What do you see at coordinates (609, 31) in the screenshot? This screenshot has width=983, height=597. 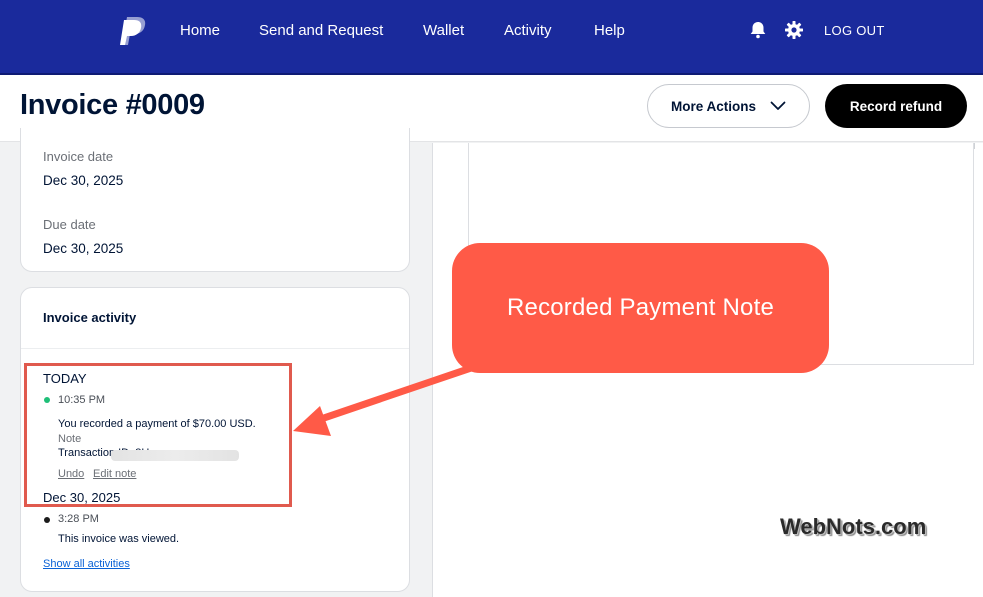 I see `nav-help: Help` at bounding box center [609, 31].